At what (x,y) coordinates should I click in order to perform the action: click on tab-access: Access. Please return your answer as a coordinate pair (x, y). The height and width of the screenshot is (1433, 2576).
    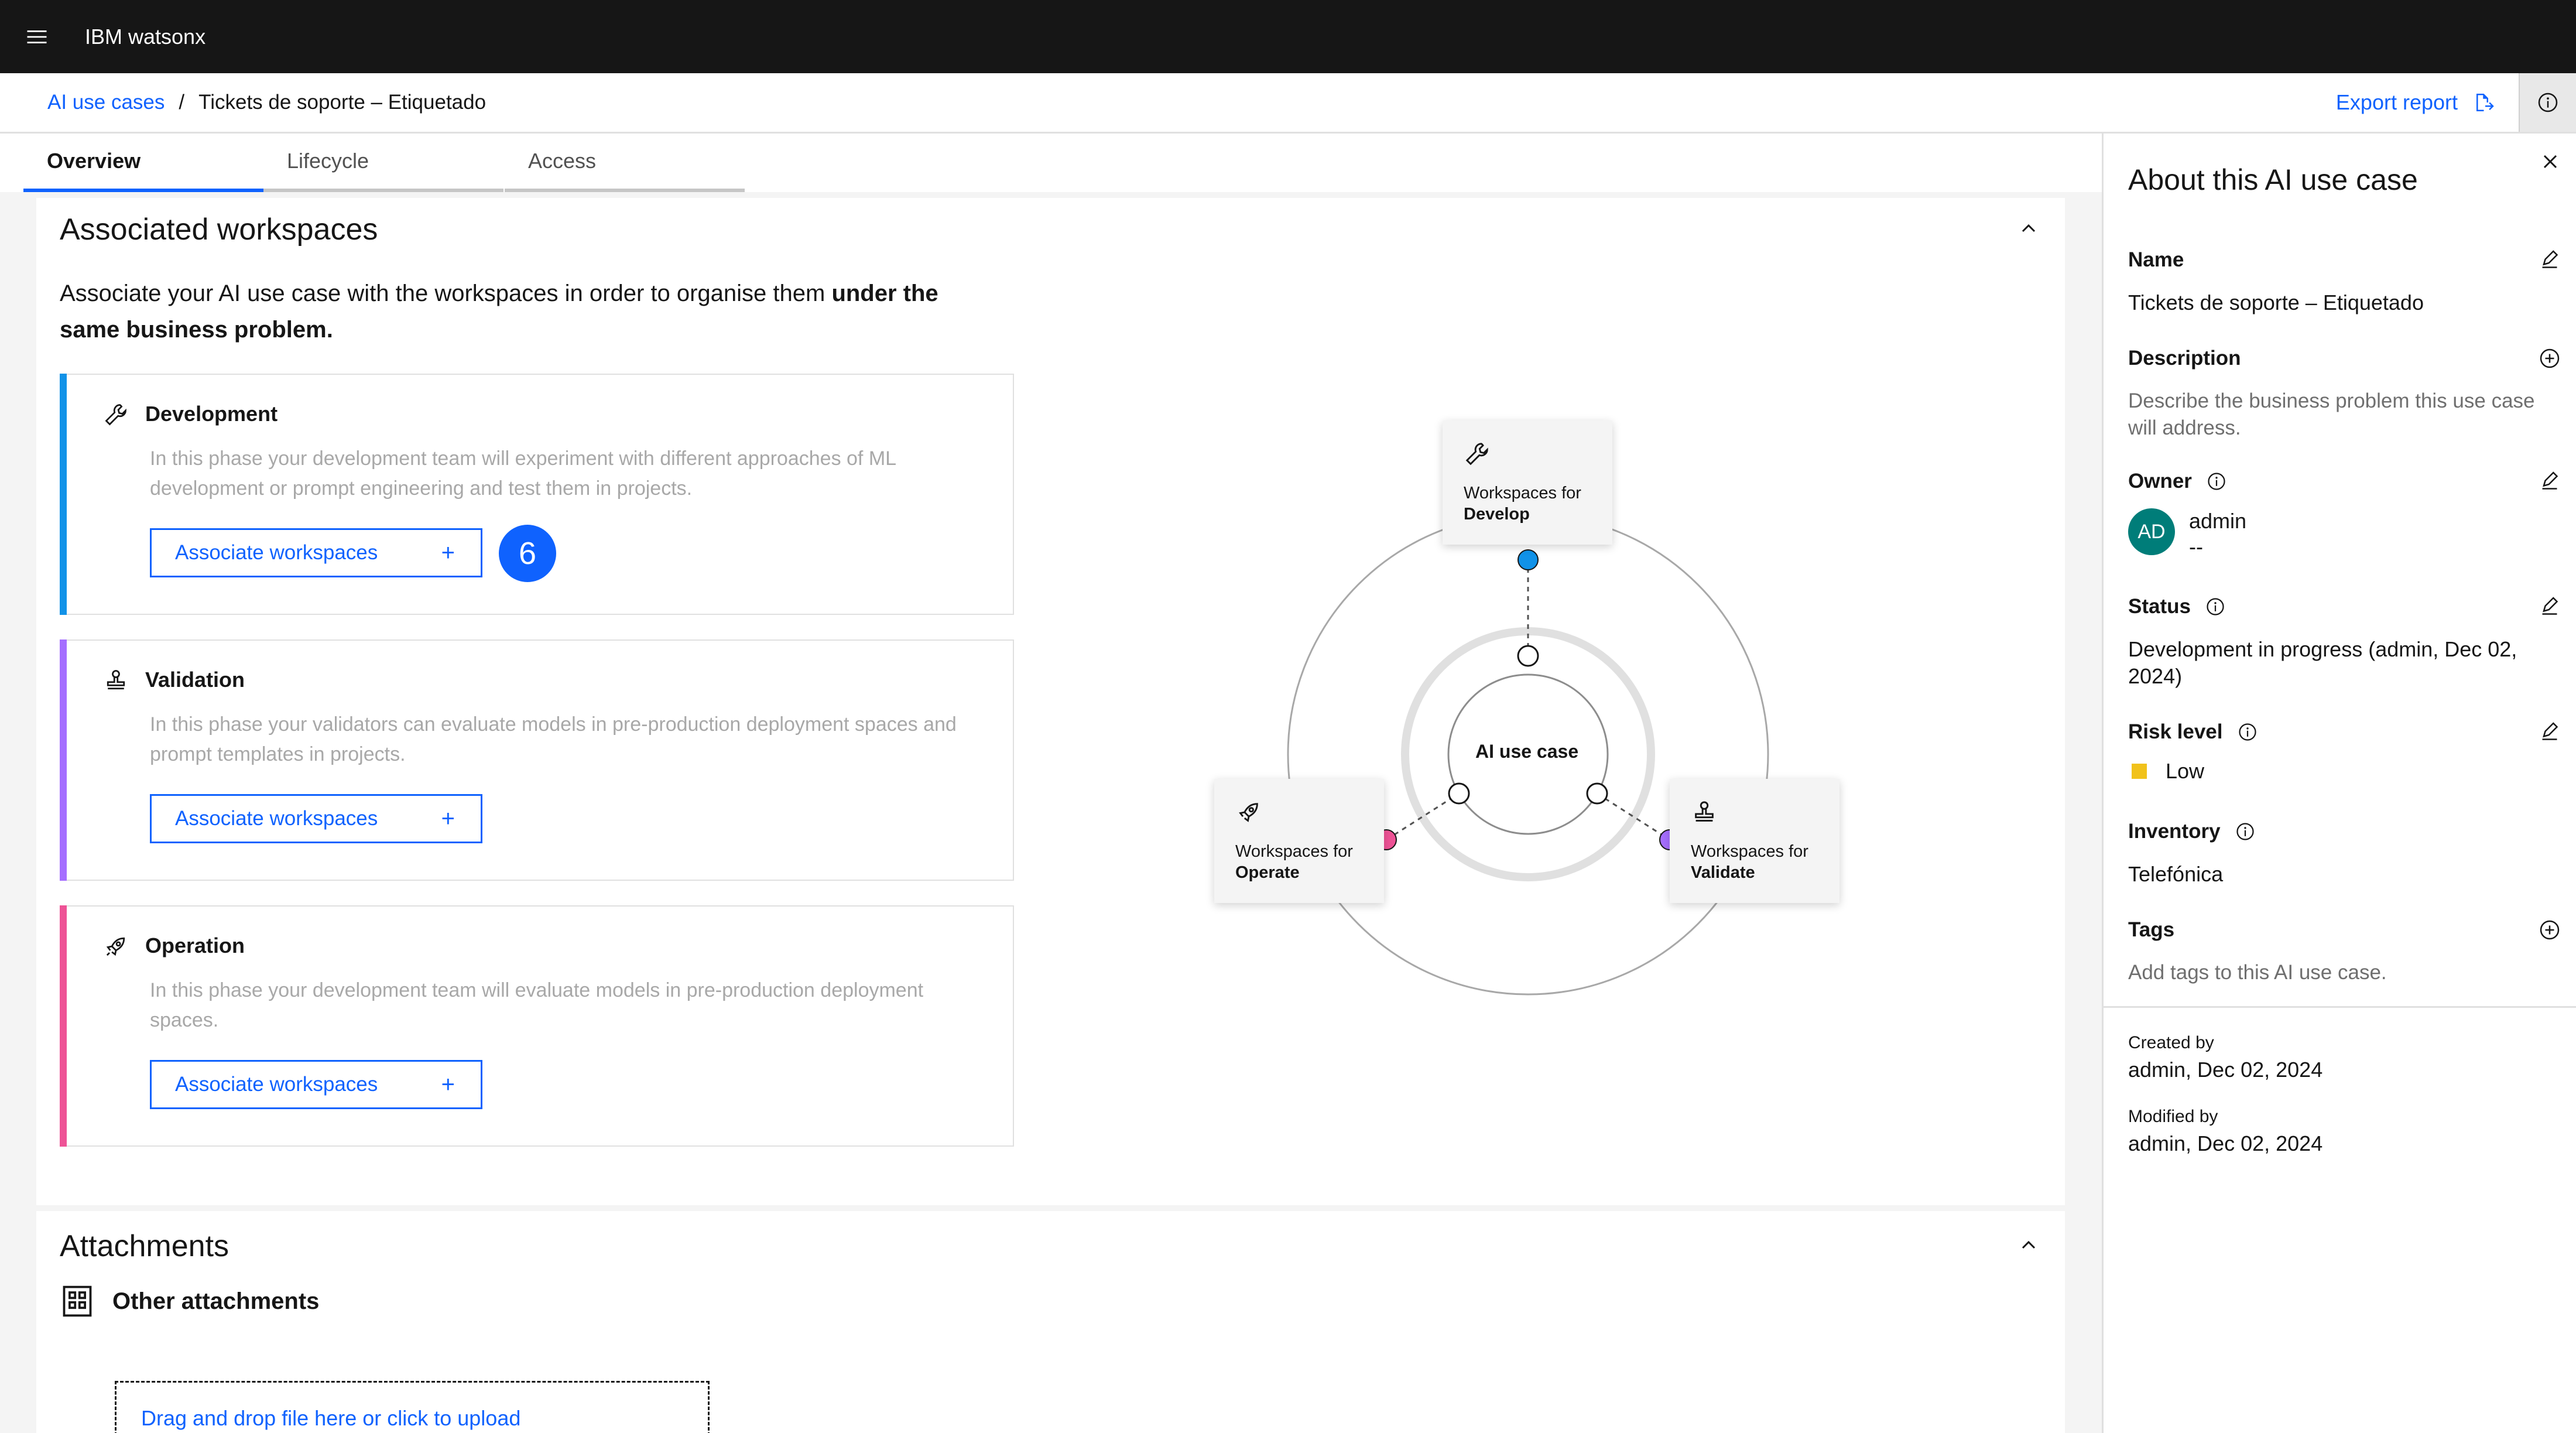
    Looking at the image, I should click on (625, 163).